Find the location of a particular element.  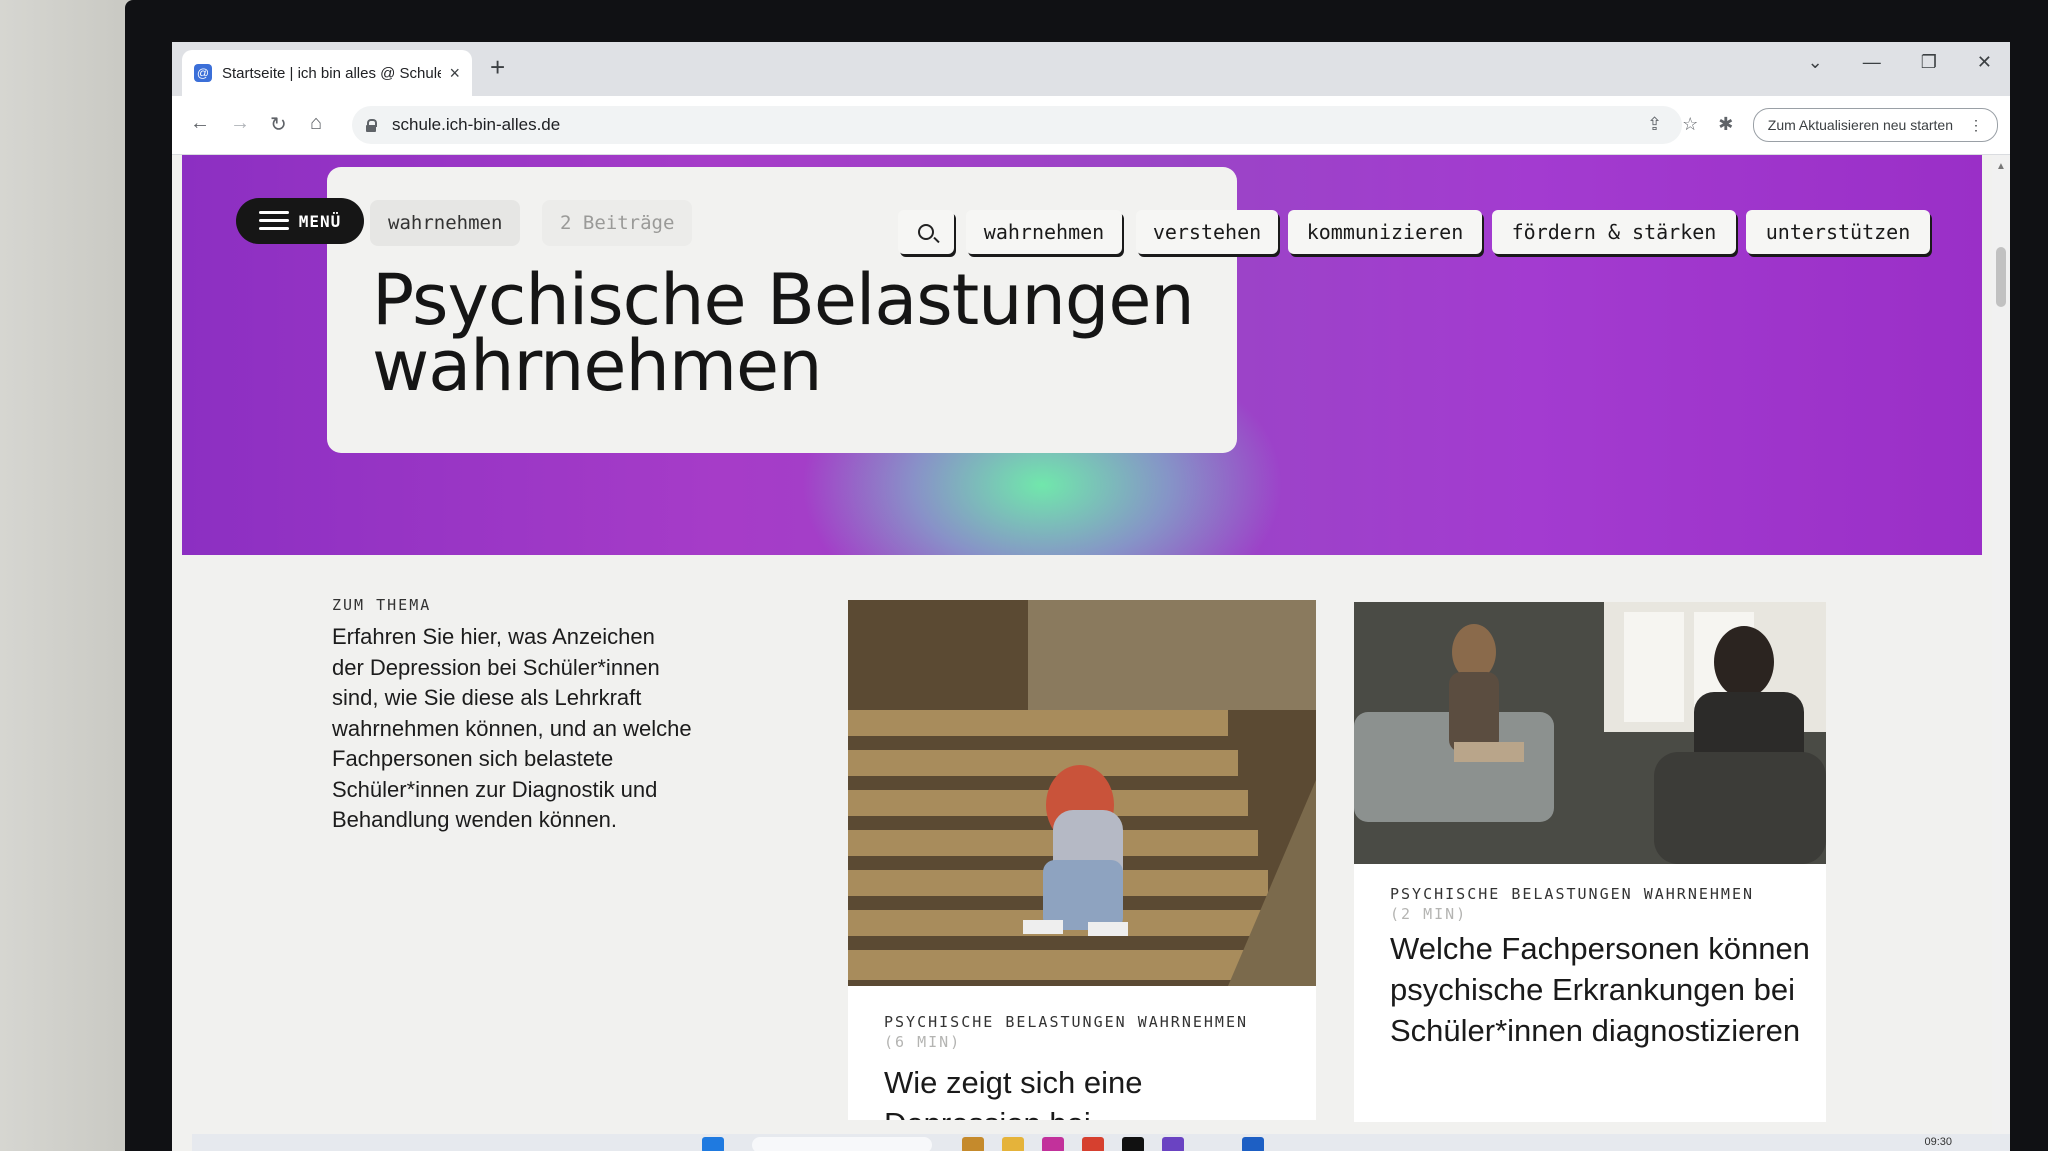

nav-verstehen: verstehen is located at coordinates (1207, 232).